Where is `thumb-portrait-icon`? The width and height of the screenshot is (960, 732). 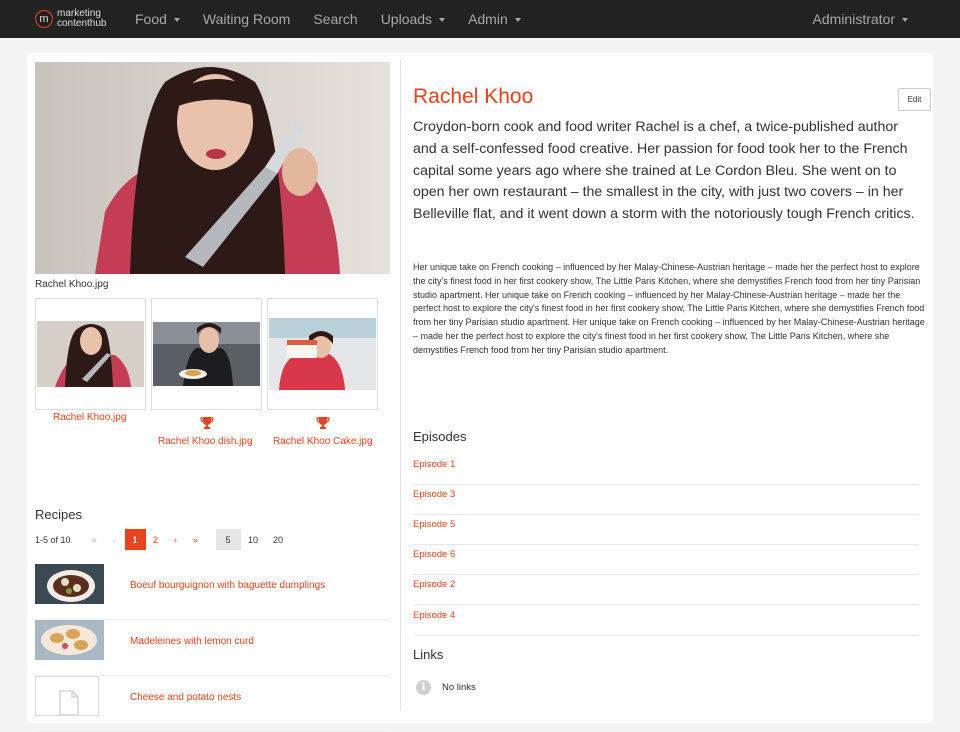
thumb-portrait-icon is located at coordinates (90, 354).